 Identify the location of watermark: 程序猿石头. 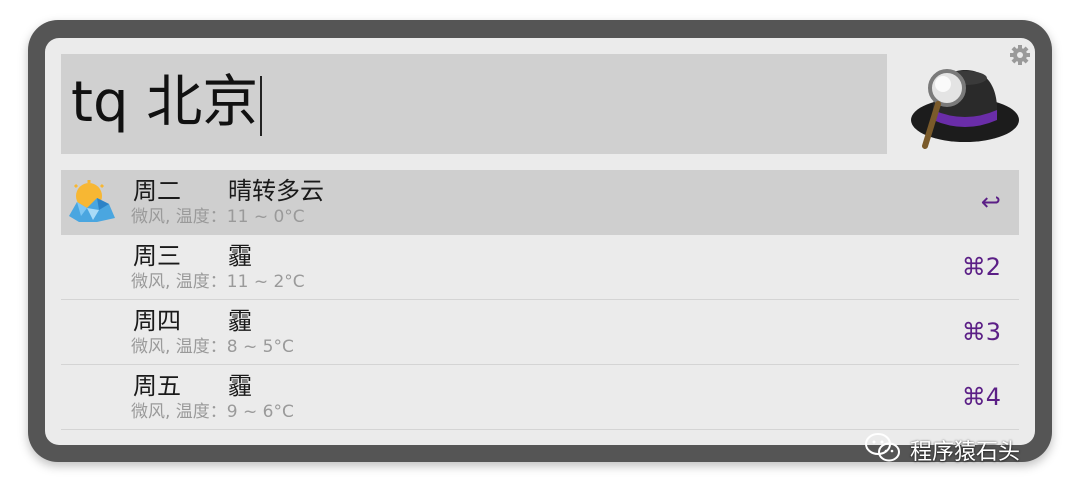
(942, 450).